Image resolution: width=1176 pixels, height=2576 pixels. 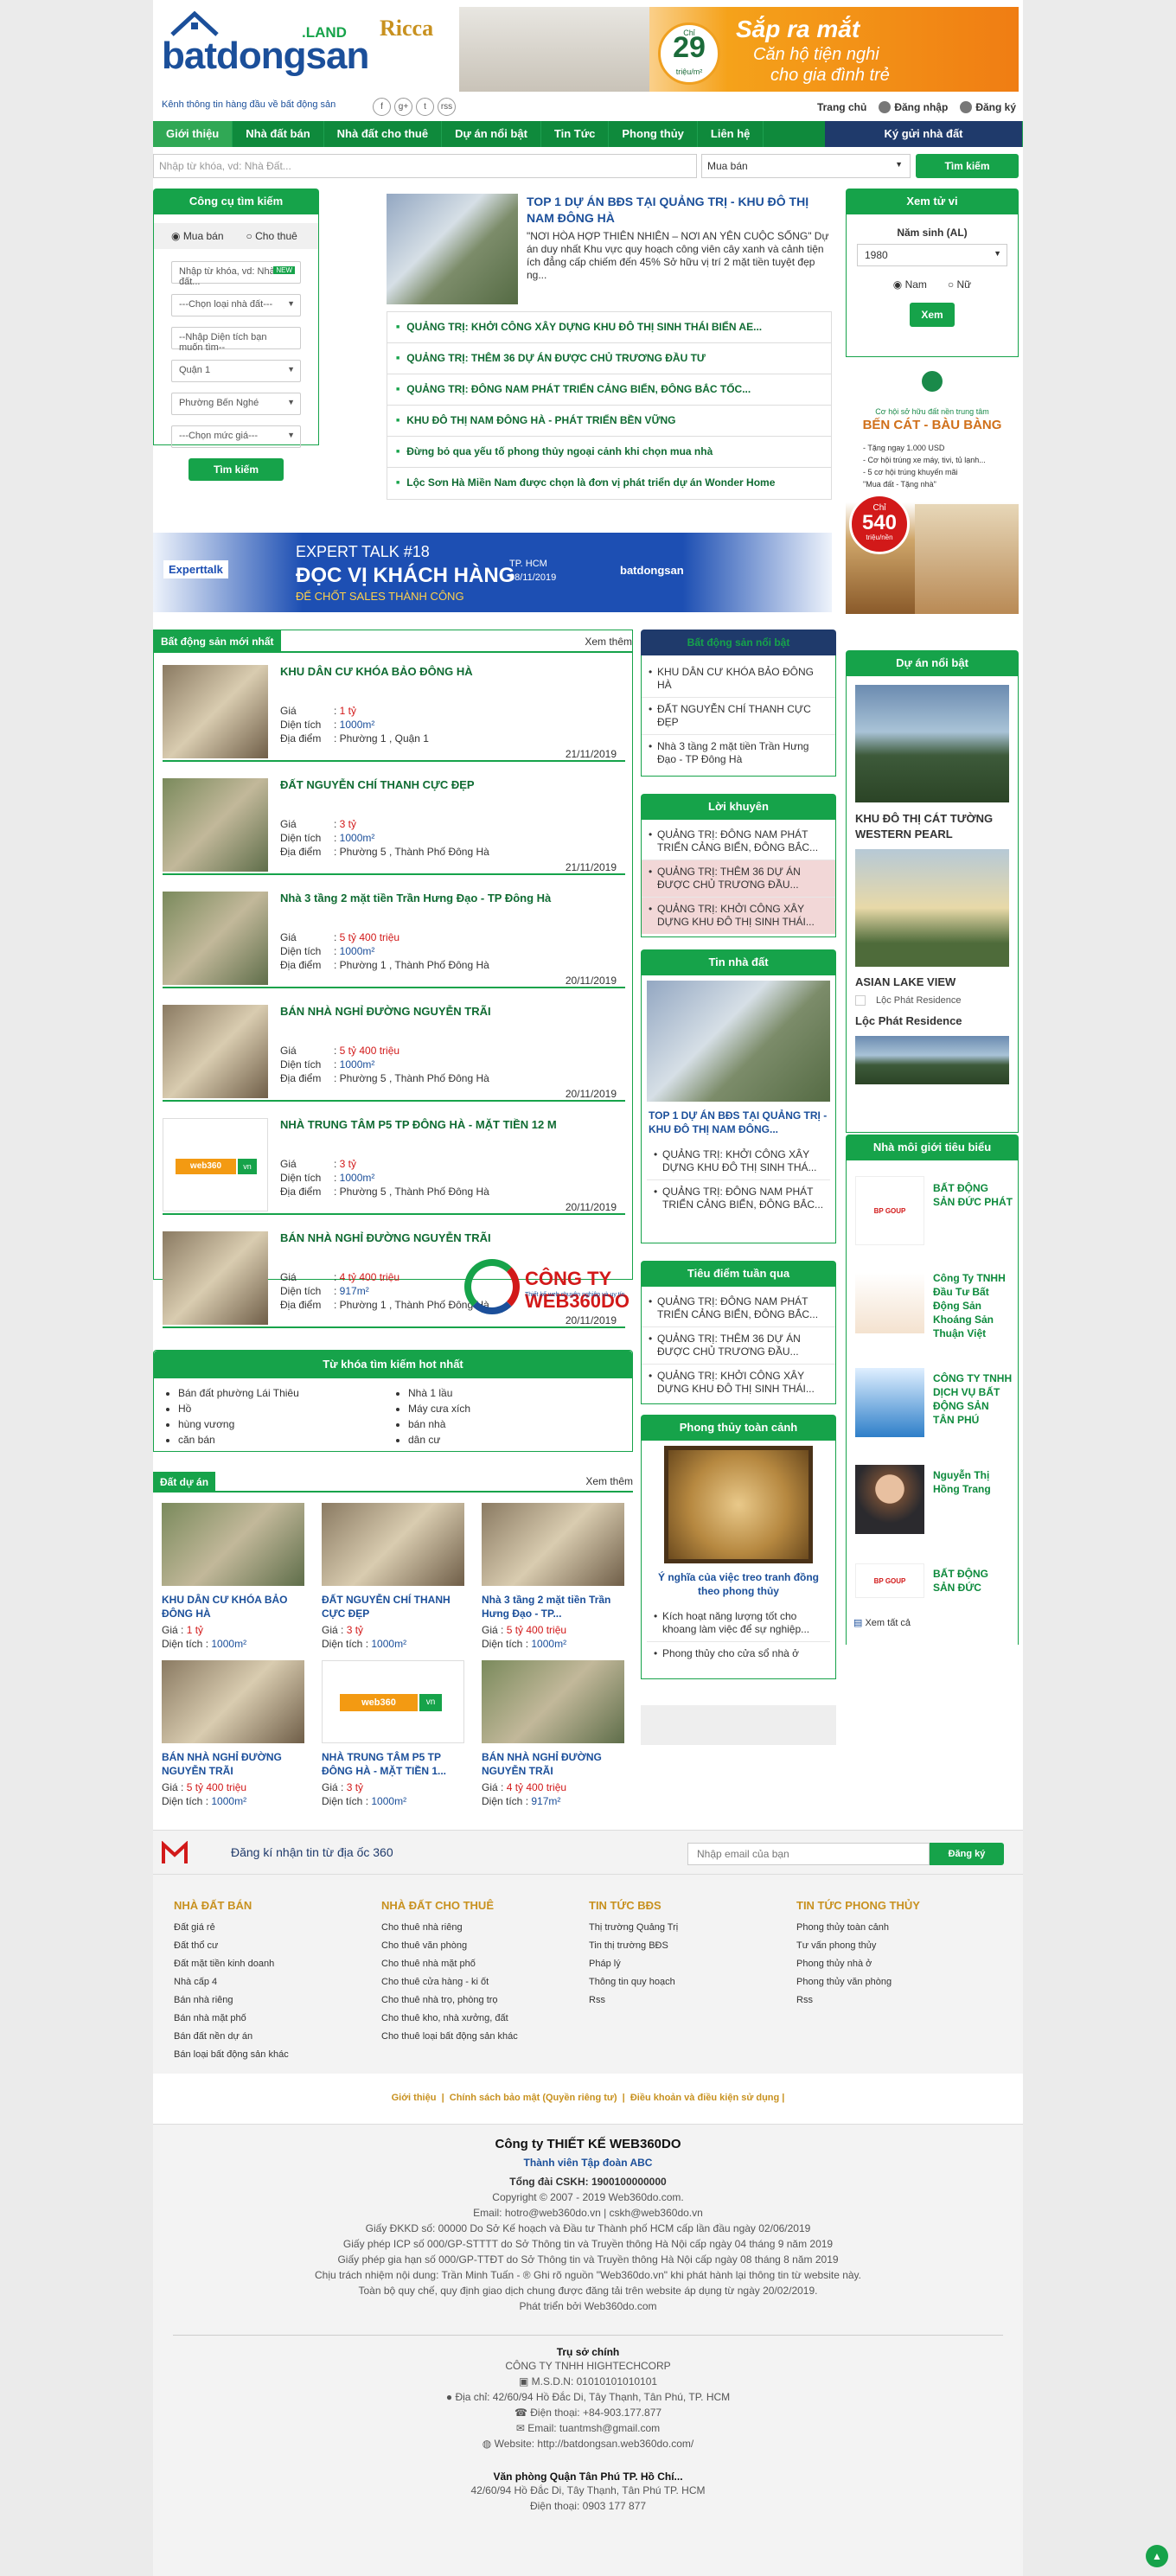 I want to click on keyword-link: bán nhà, so click(x=439, y=1424).